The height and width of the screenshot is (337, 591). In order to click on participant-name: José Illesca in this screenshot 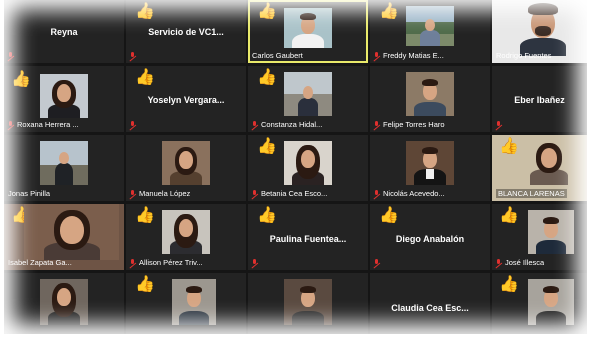, I will do `click(525, 262)`.